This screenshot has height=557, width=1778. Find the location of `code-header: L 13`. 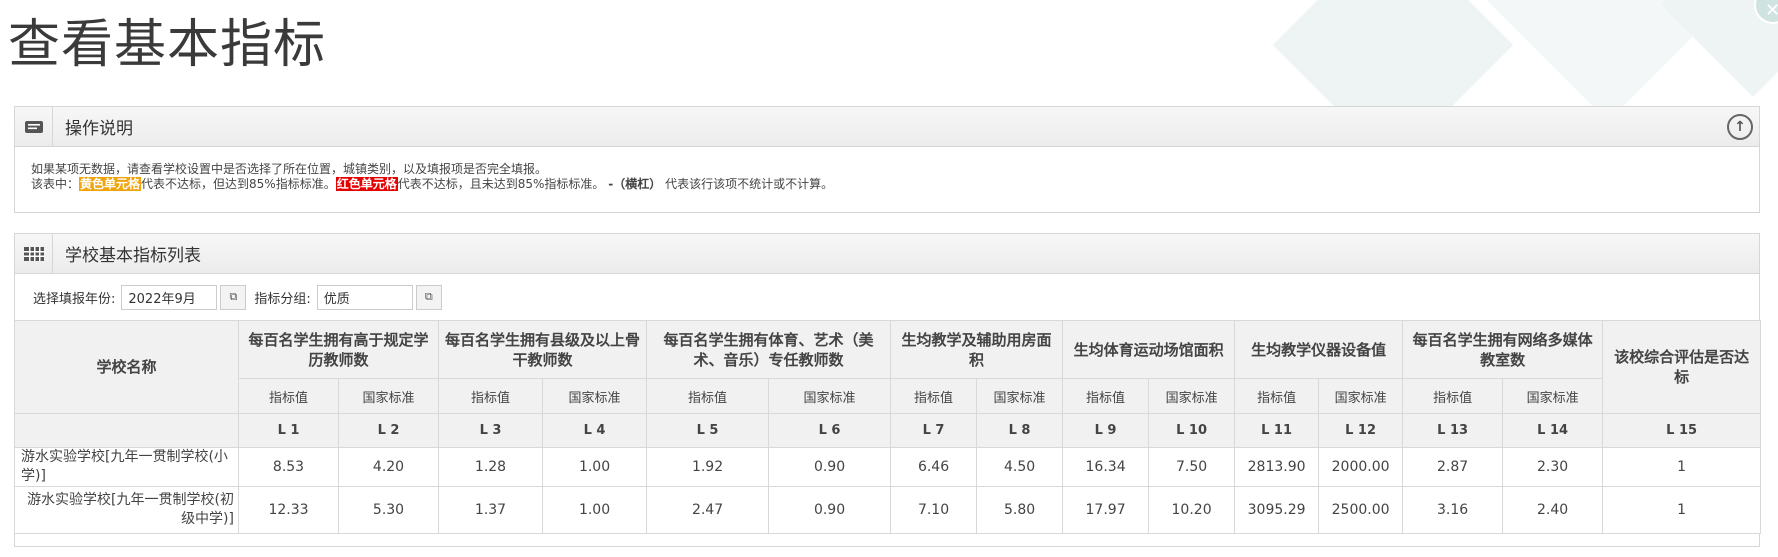

code-header: L 13 is located at coordinates (1453, 430).